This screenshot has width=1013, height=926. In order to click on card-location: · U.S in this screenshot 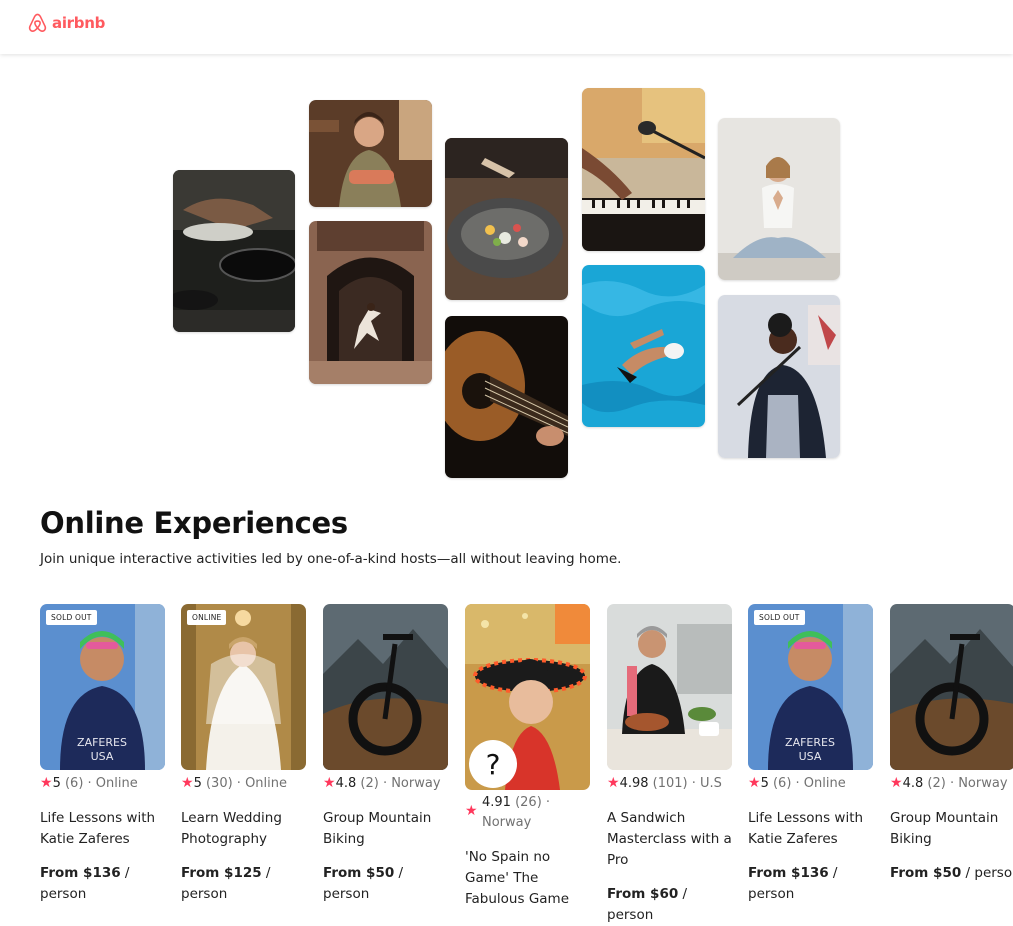, I will do `click(704, 783)`.